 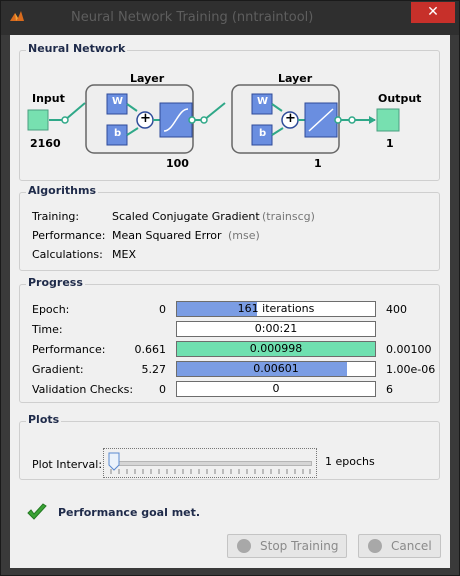 I want to click on gradient-progress-text: 0.00601, so click(x=276, y=368).